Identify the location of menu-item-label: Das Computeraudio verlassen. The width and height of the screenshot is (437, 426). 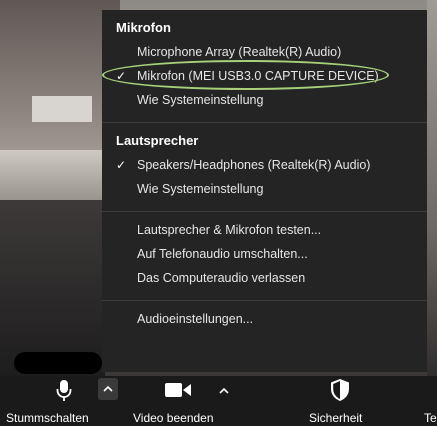
(221, 278).